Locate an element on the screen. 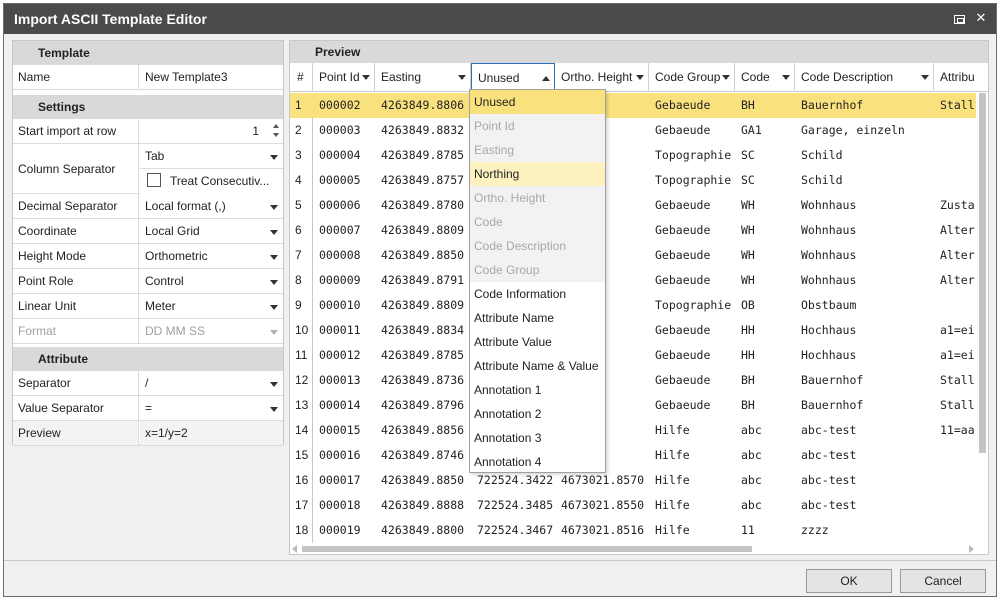 This screenshot has width=1000, height=600. column-header: Ortho. Height is located at coordinates (602, 77).